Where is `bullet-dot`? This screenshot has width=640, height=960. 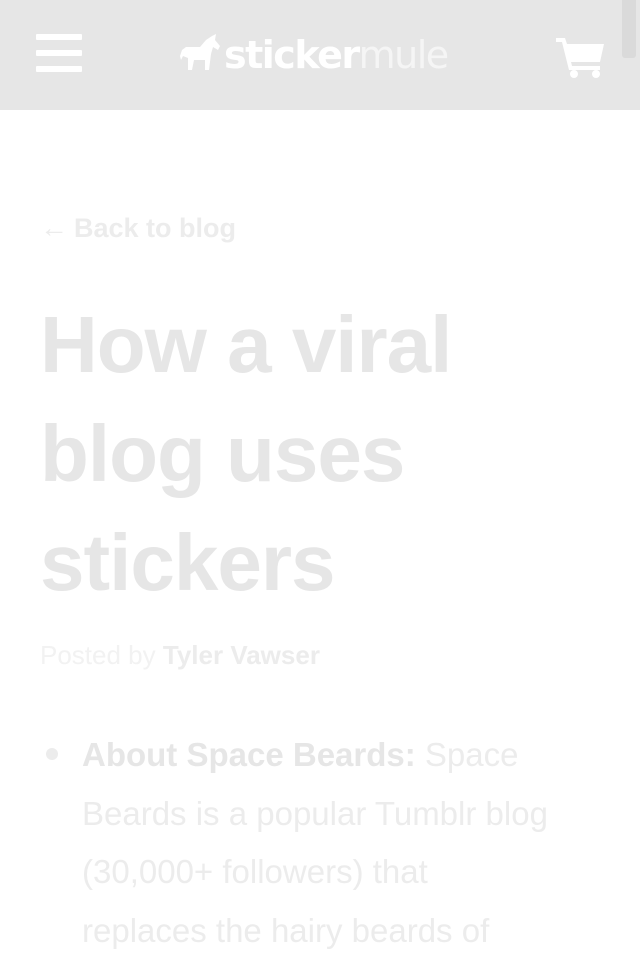 bullet-dot is located at coordinates (52, 754).